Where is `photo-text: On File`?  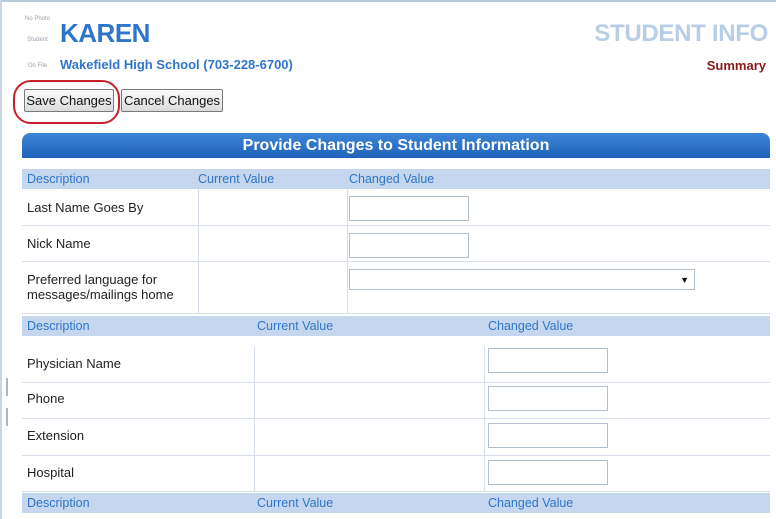
photo-text: On File is located at coordinates (37, 66).